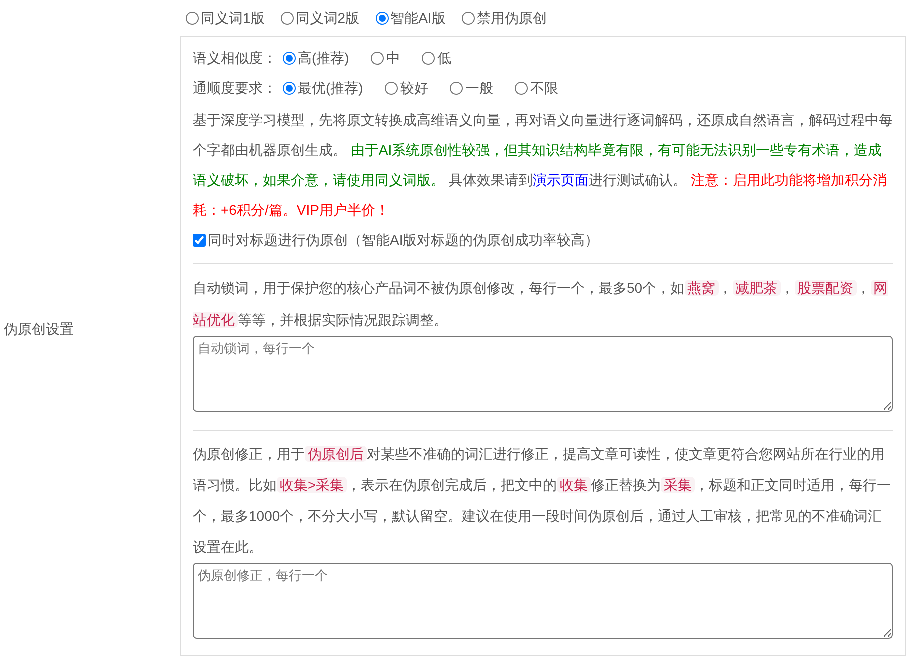 Image resolution: width=911 pixels, height=658 pixels. What do you see at coordinates (233, 18) in the screenshot?
I see `radio-label: 同义词1版` at bounding box center [233, 18].